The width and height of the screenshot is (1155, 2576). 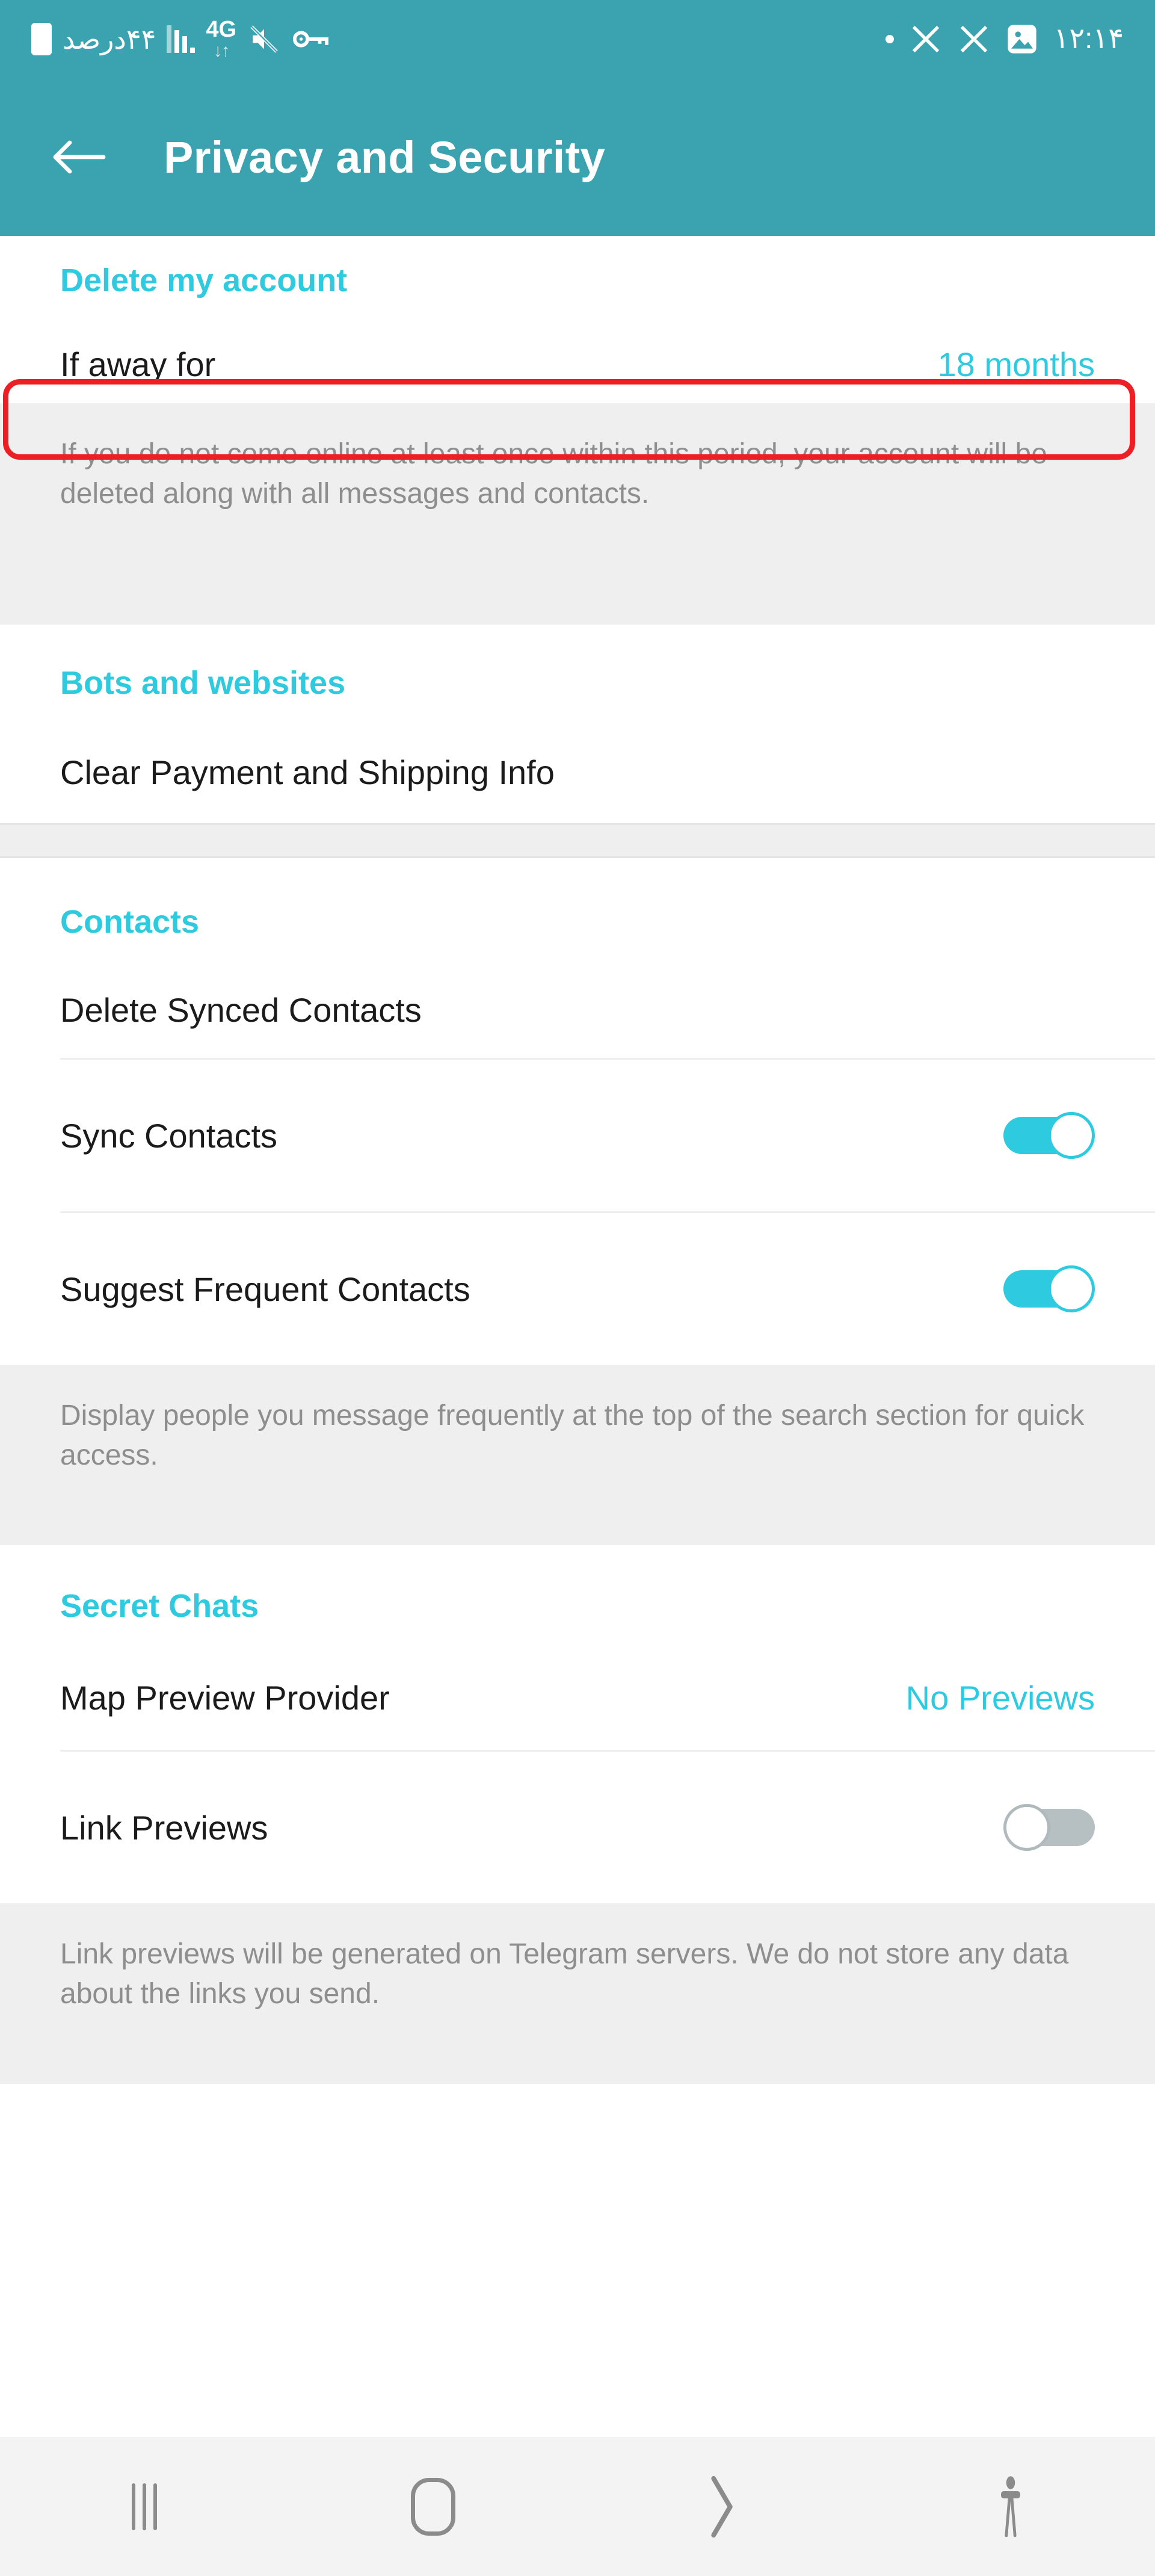 I want to click on recents-icon, so click(x=144, y=2506).